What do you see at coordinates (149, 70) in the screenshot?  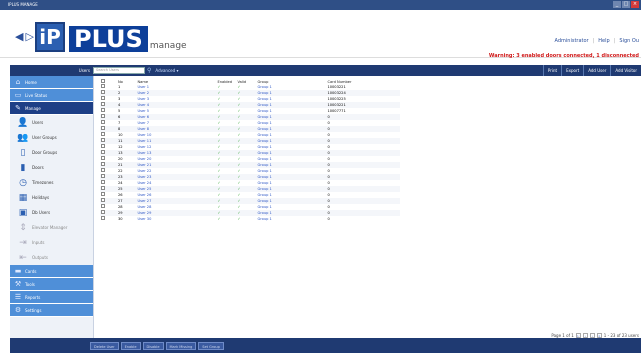 I see `search-icon: ⚲` at bounding box center [149, 70].